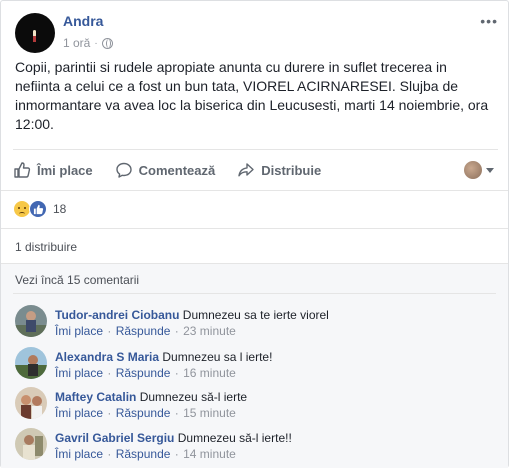  I want to click on like-button: Îmi place, so click(53, 170).